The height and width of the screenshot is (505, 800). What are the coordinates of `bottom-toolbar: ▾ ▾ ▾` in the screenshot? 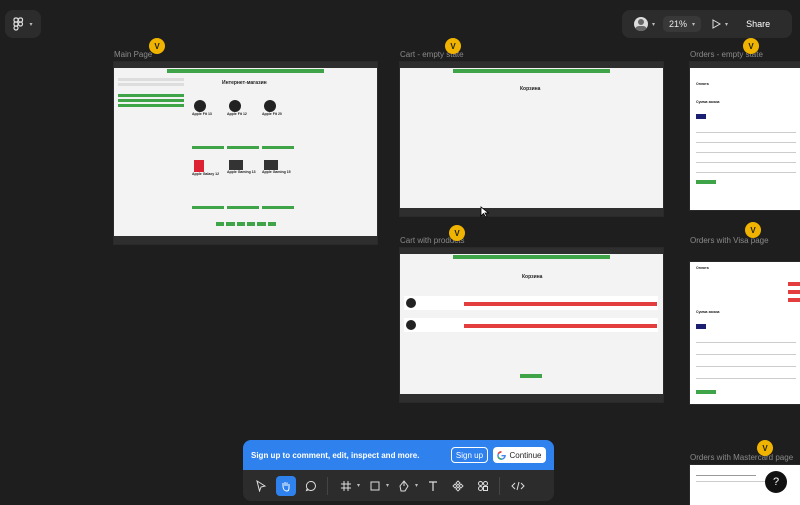 It's located at (398, 485).